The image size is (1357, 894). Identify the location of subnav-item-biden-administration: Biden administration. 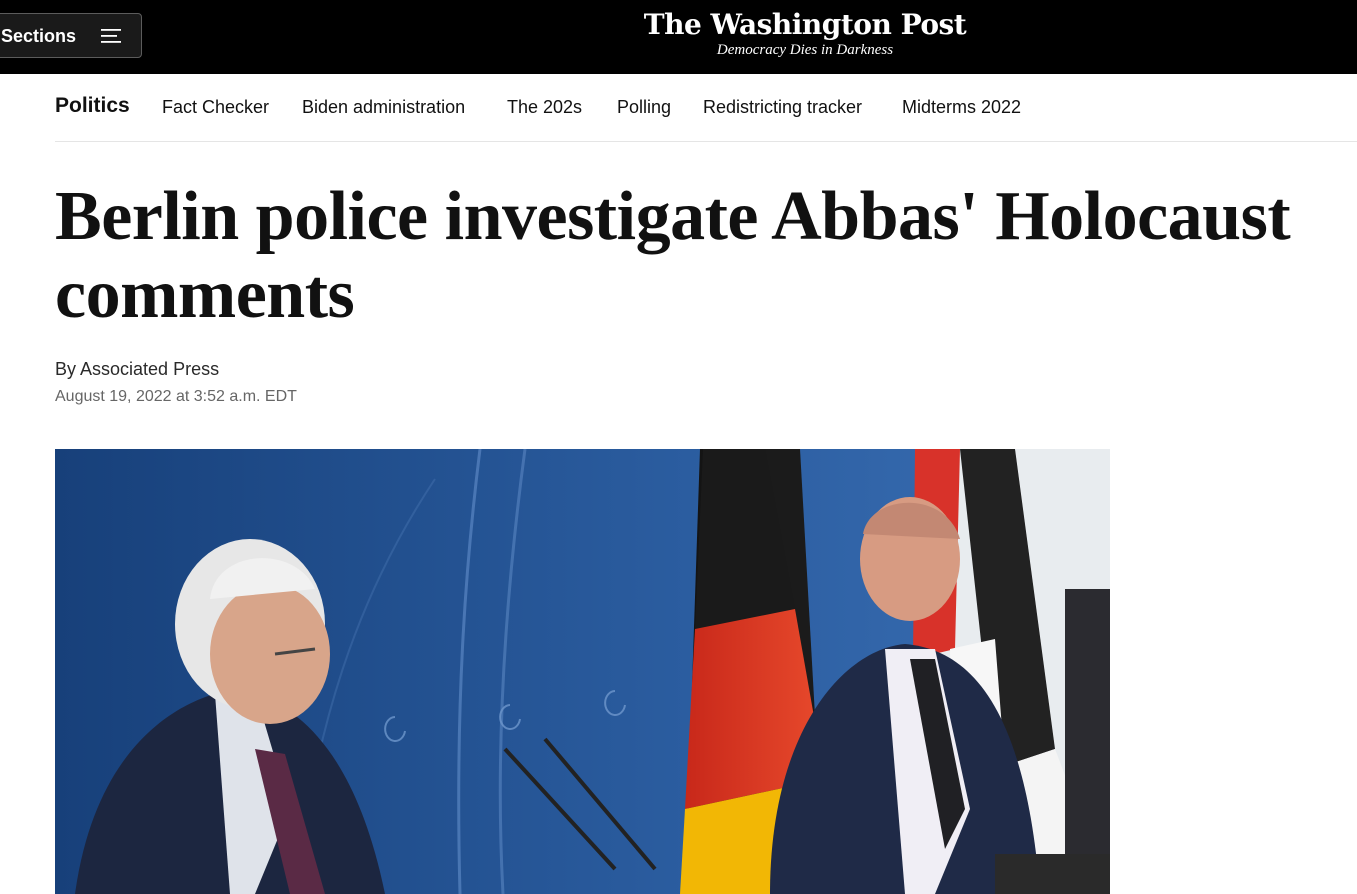
(383, 107).